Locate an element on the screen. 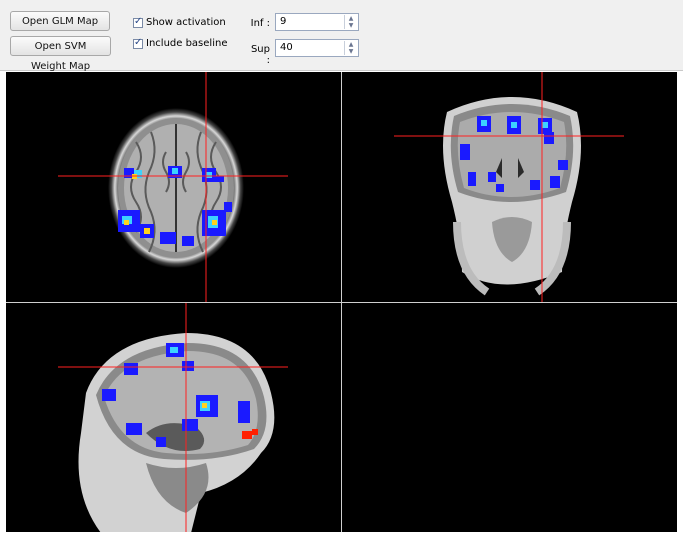 This screenshot has width=683, height=540. open-svm-weight-map-button: Open SVM Weight Map is located at coordinates (60, 54).